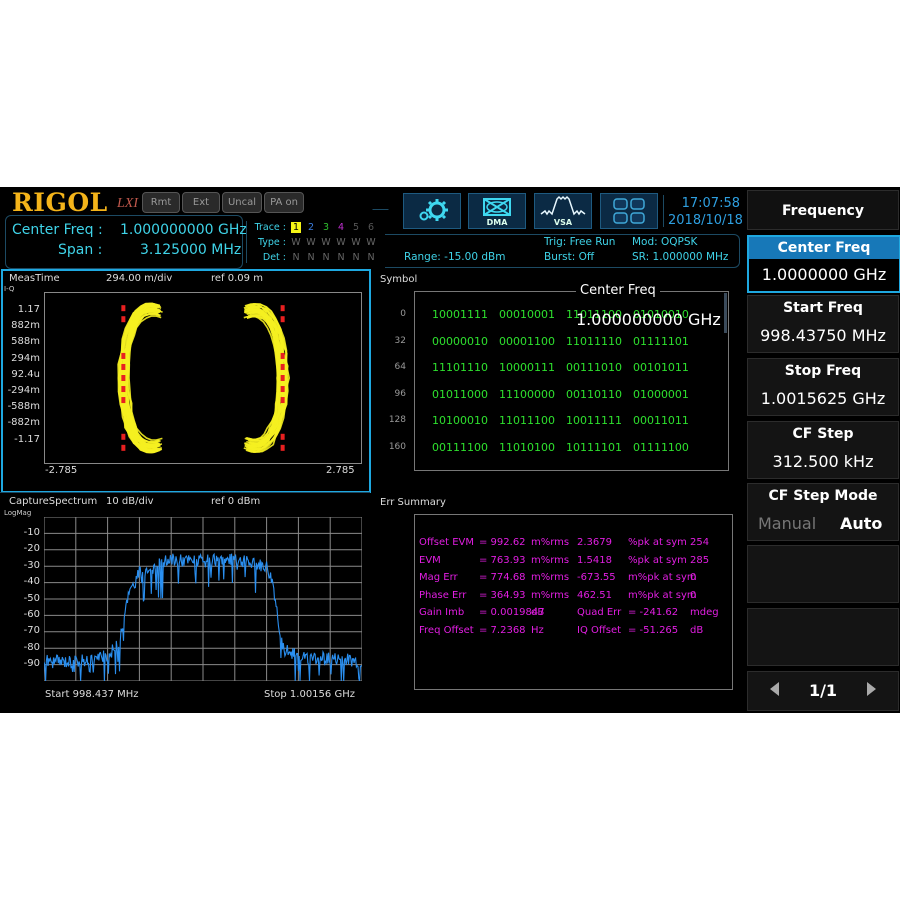  Describe the element at coordinates (326, 227) in the screenshot. I see `trace-3-selector: 3` at that location.